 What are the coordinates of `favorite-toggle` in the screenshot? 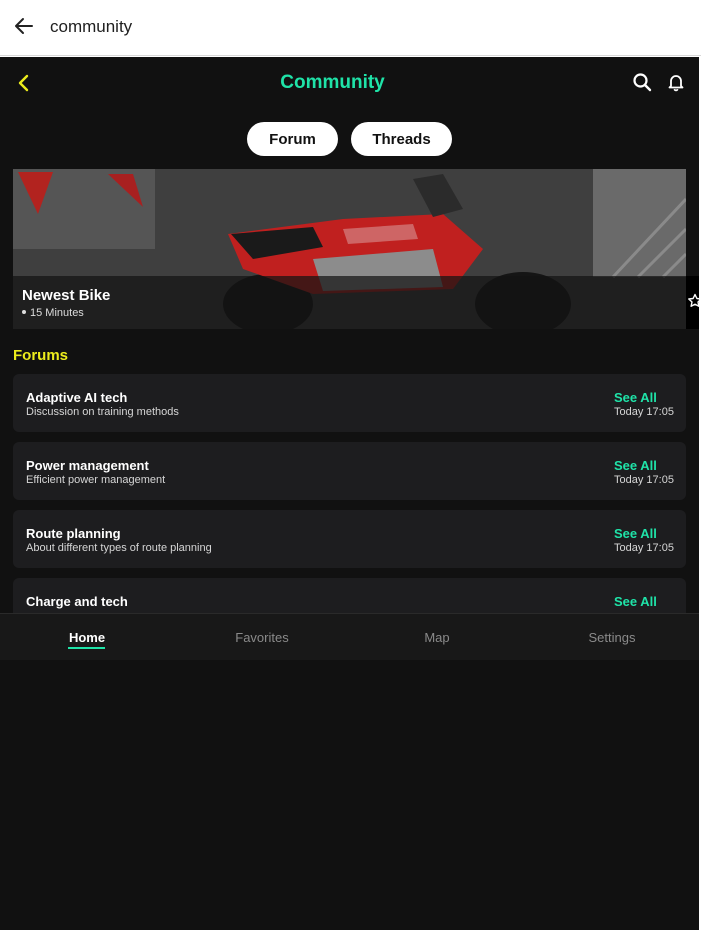 It's located at (692, 302).